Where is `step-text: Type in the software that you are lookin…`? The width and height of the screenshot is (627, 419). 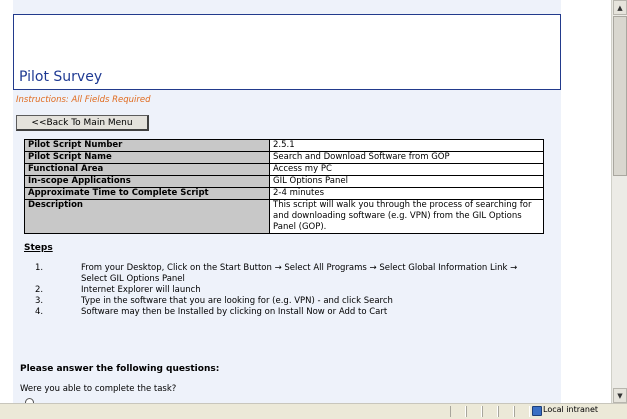
step-text: Type in the software that you are lookin… is located at coordinates (237, 301).